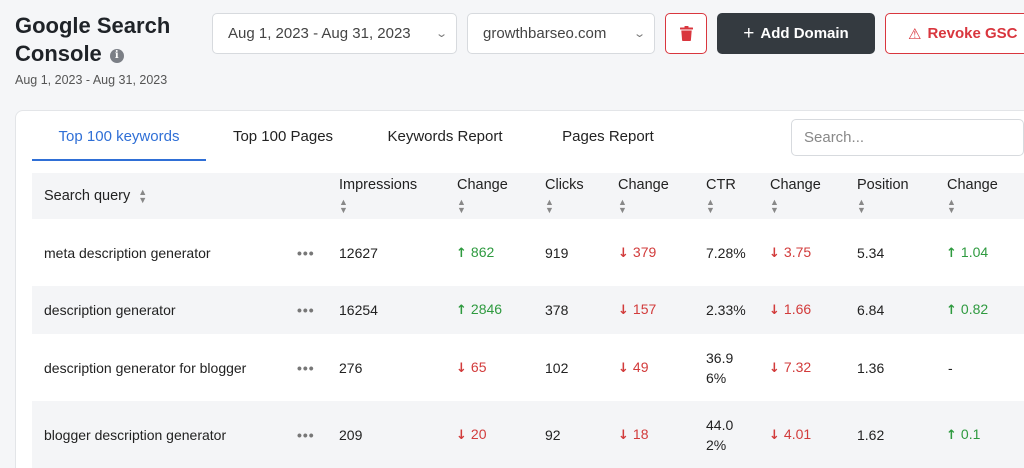 Image resolution: width=1024 pixels, height=468 pixels. What do you see at coordinates (972, 196) in the screenshot?
I see `column-header-position-change: Change ▲ ▼` at bounding box center [972, 196].